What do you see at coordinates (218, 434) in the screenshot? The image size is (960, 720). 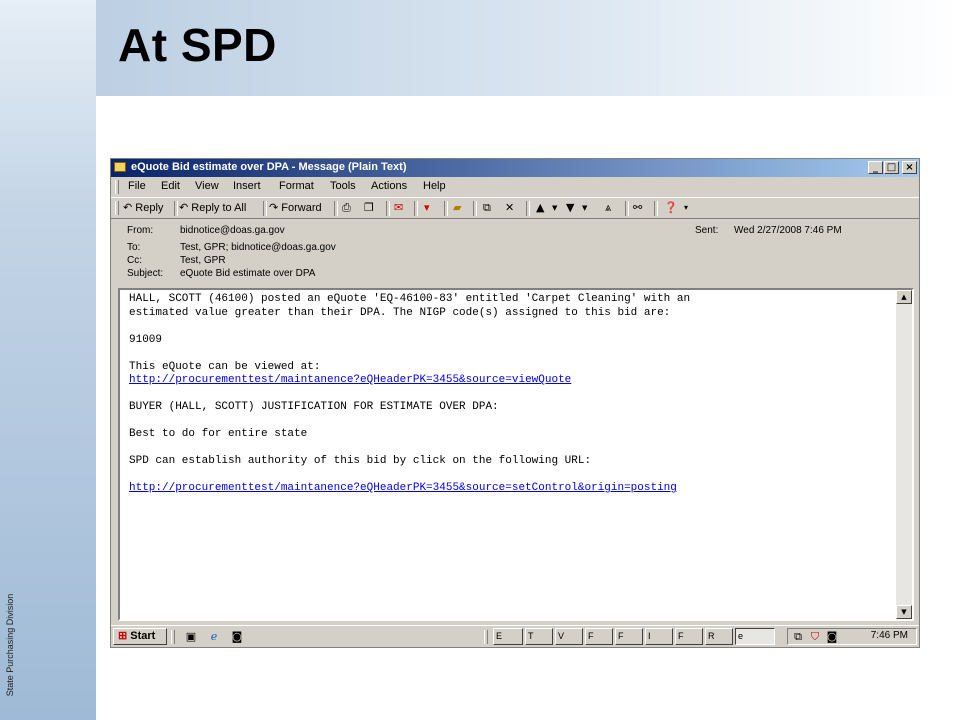 I see `body-line: Best to do for entire state` at bounding box center [218, 434].